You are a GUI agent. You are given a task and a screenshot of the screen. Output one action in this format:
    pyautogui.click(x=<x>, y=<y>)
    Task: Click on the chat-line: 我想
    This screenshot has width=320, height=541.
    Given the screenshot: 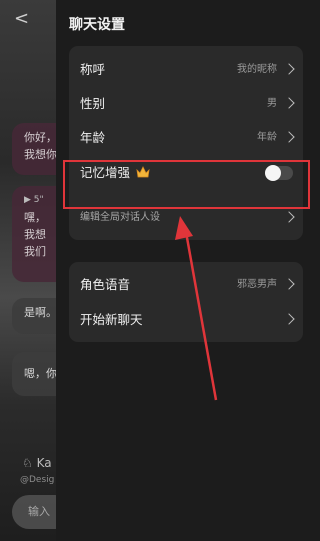 What is the action you would take?
    pyautogui.click(x=35, y=234)
    